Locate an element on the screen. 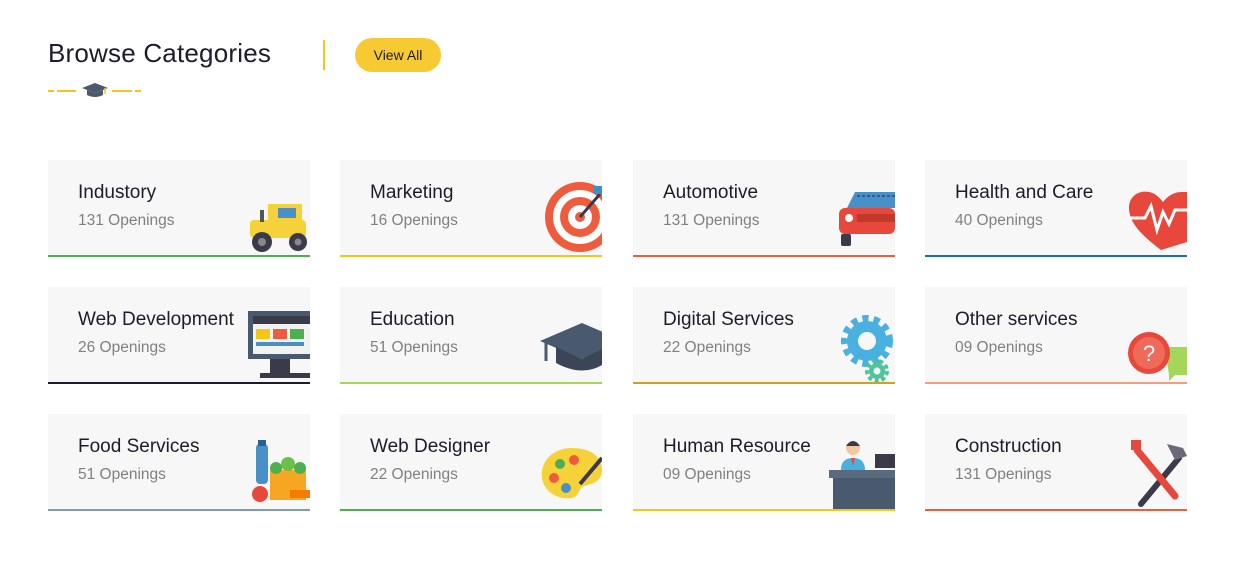 The image size is (1236, 576). receptionist-icon is located at coordinates (860, 472).